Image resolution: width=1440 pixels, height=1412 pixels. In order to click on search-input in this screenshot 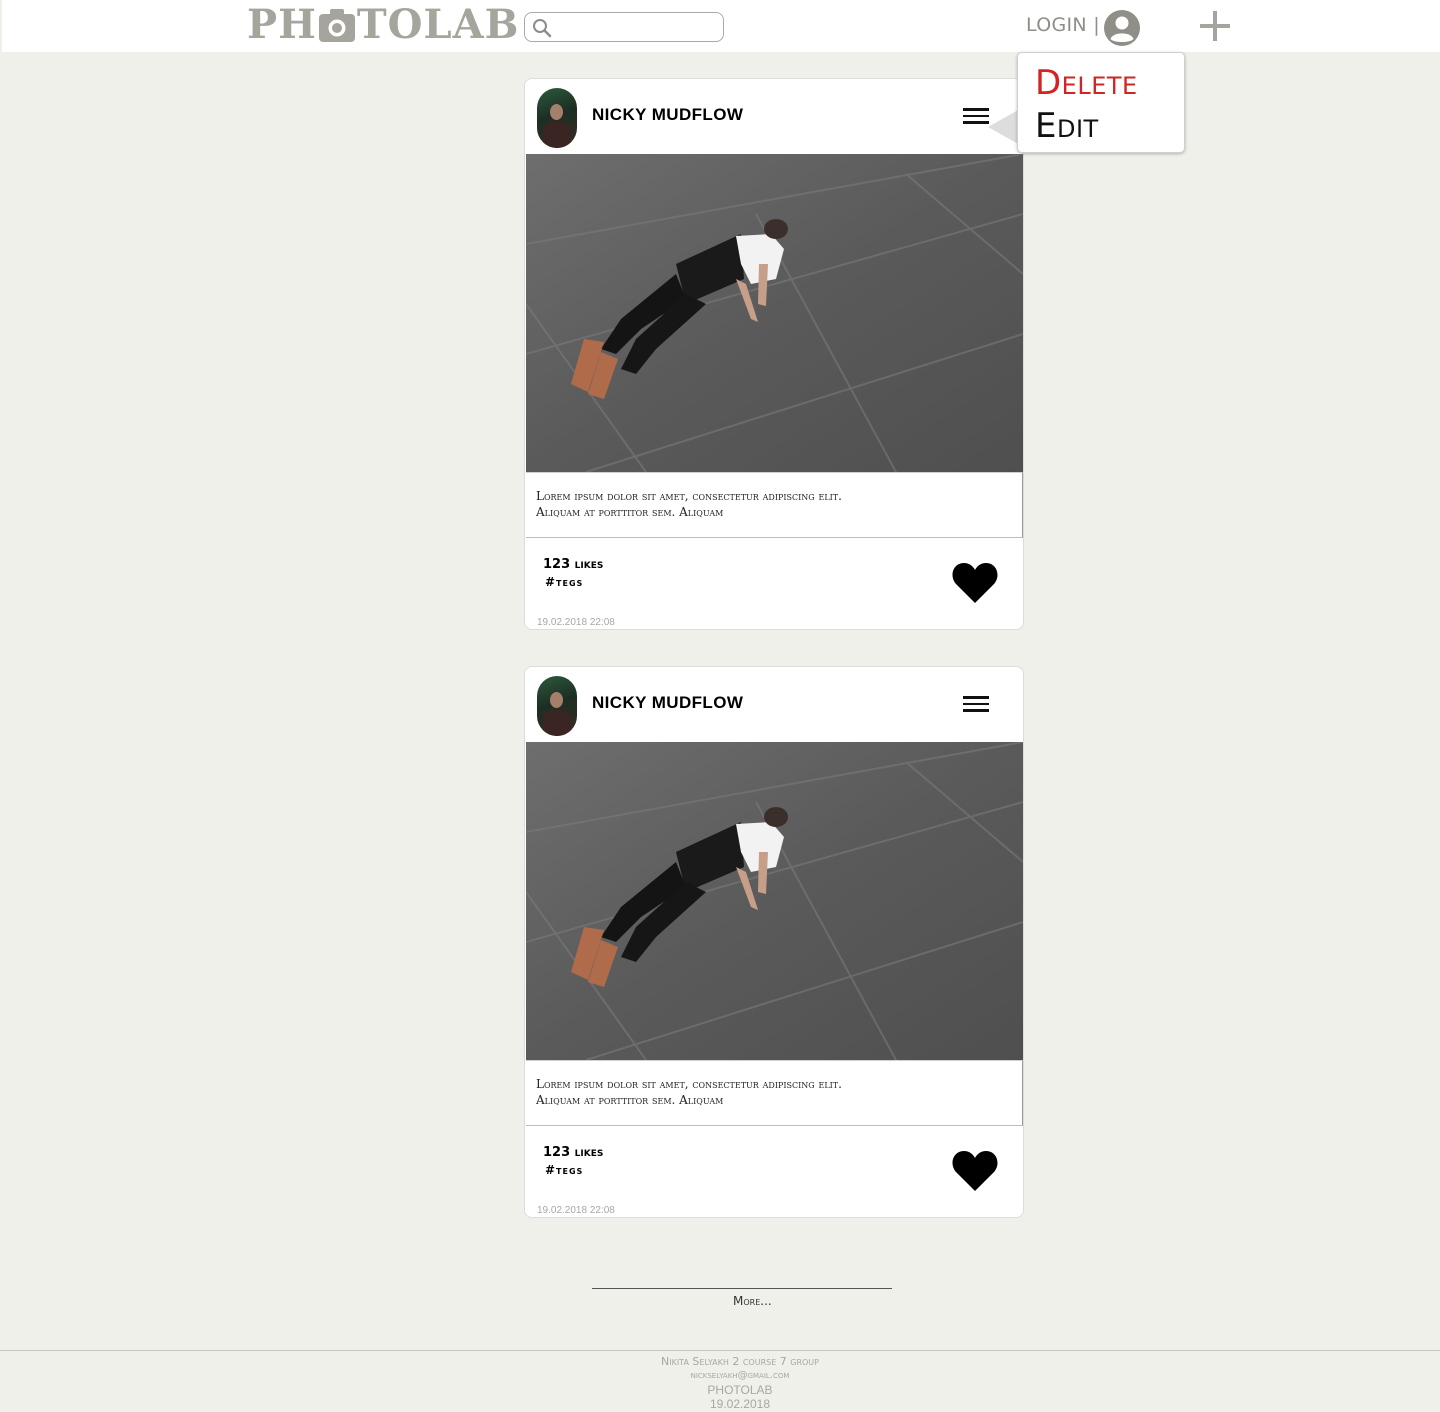, I will do `click(637, 27)`.